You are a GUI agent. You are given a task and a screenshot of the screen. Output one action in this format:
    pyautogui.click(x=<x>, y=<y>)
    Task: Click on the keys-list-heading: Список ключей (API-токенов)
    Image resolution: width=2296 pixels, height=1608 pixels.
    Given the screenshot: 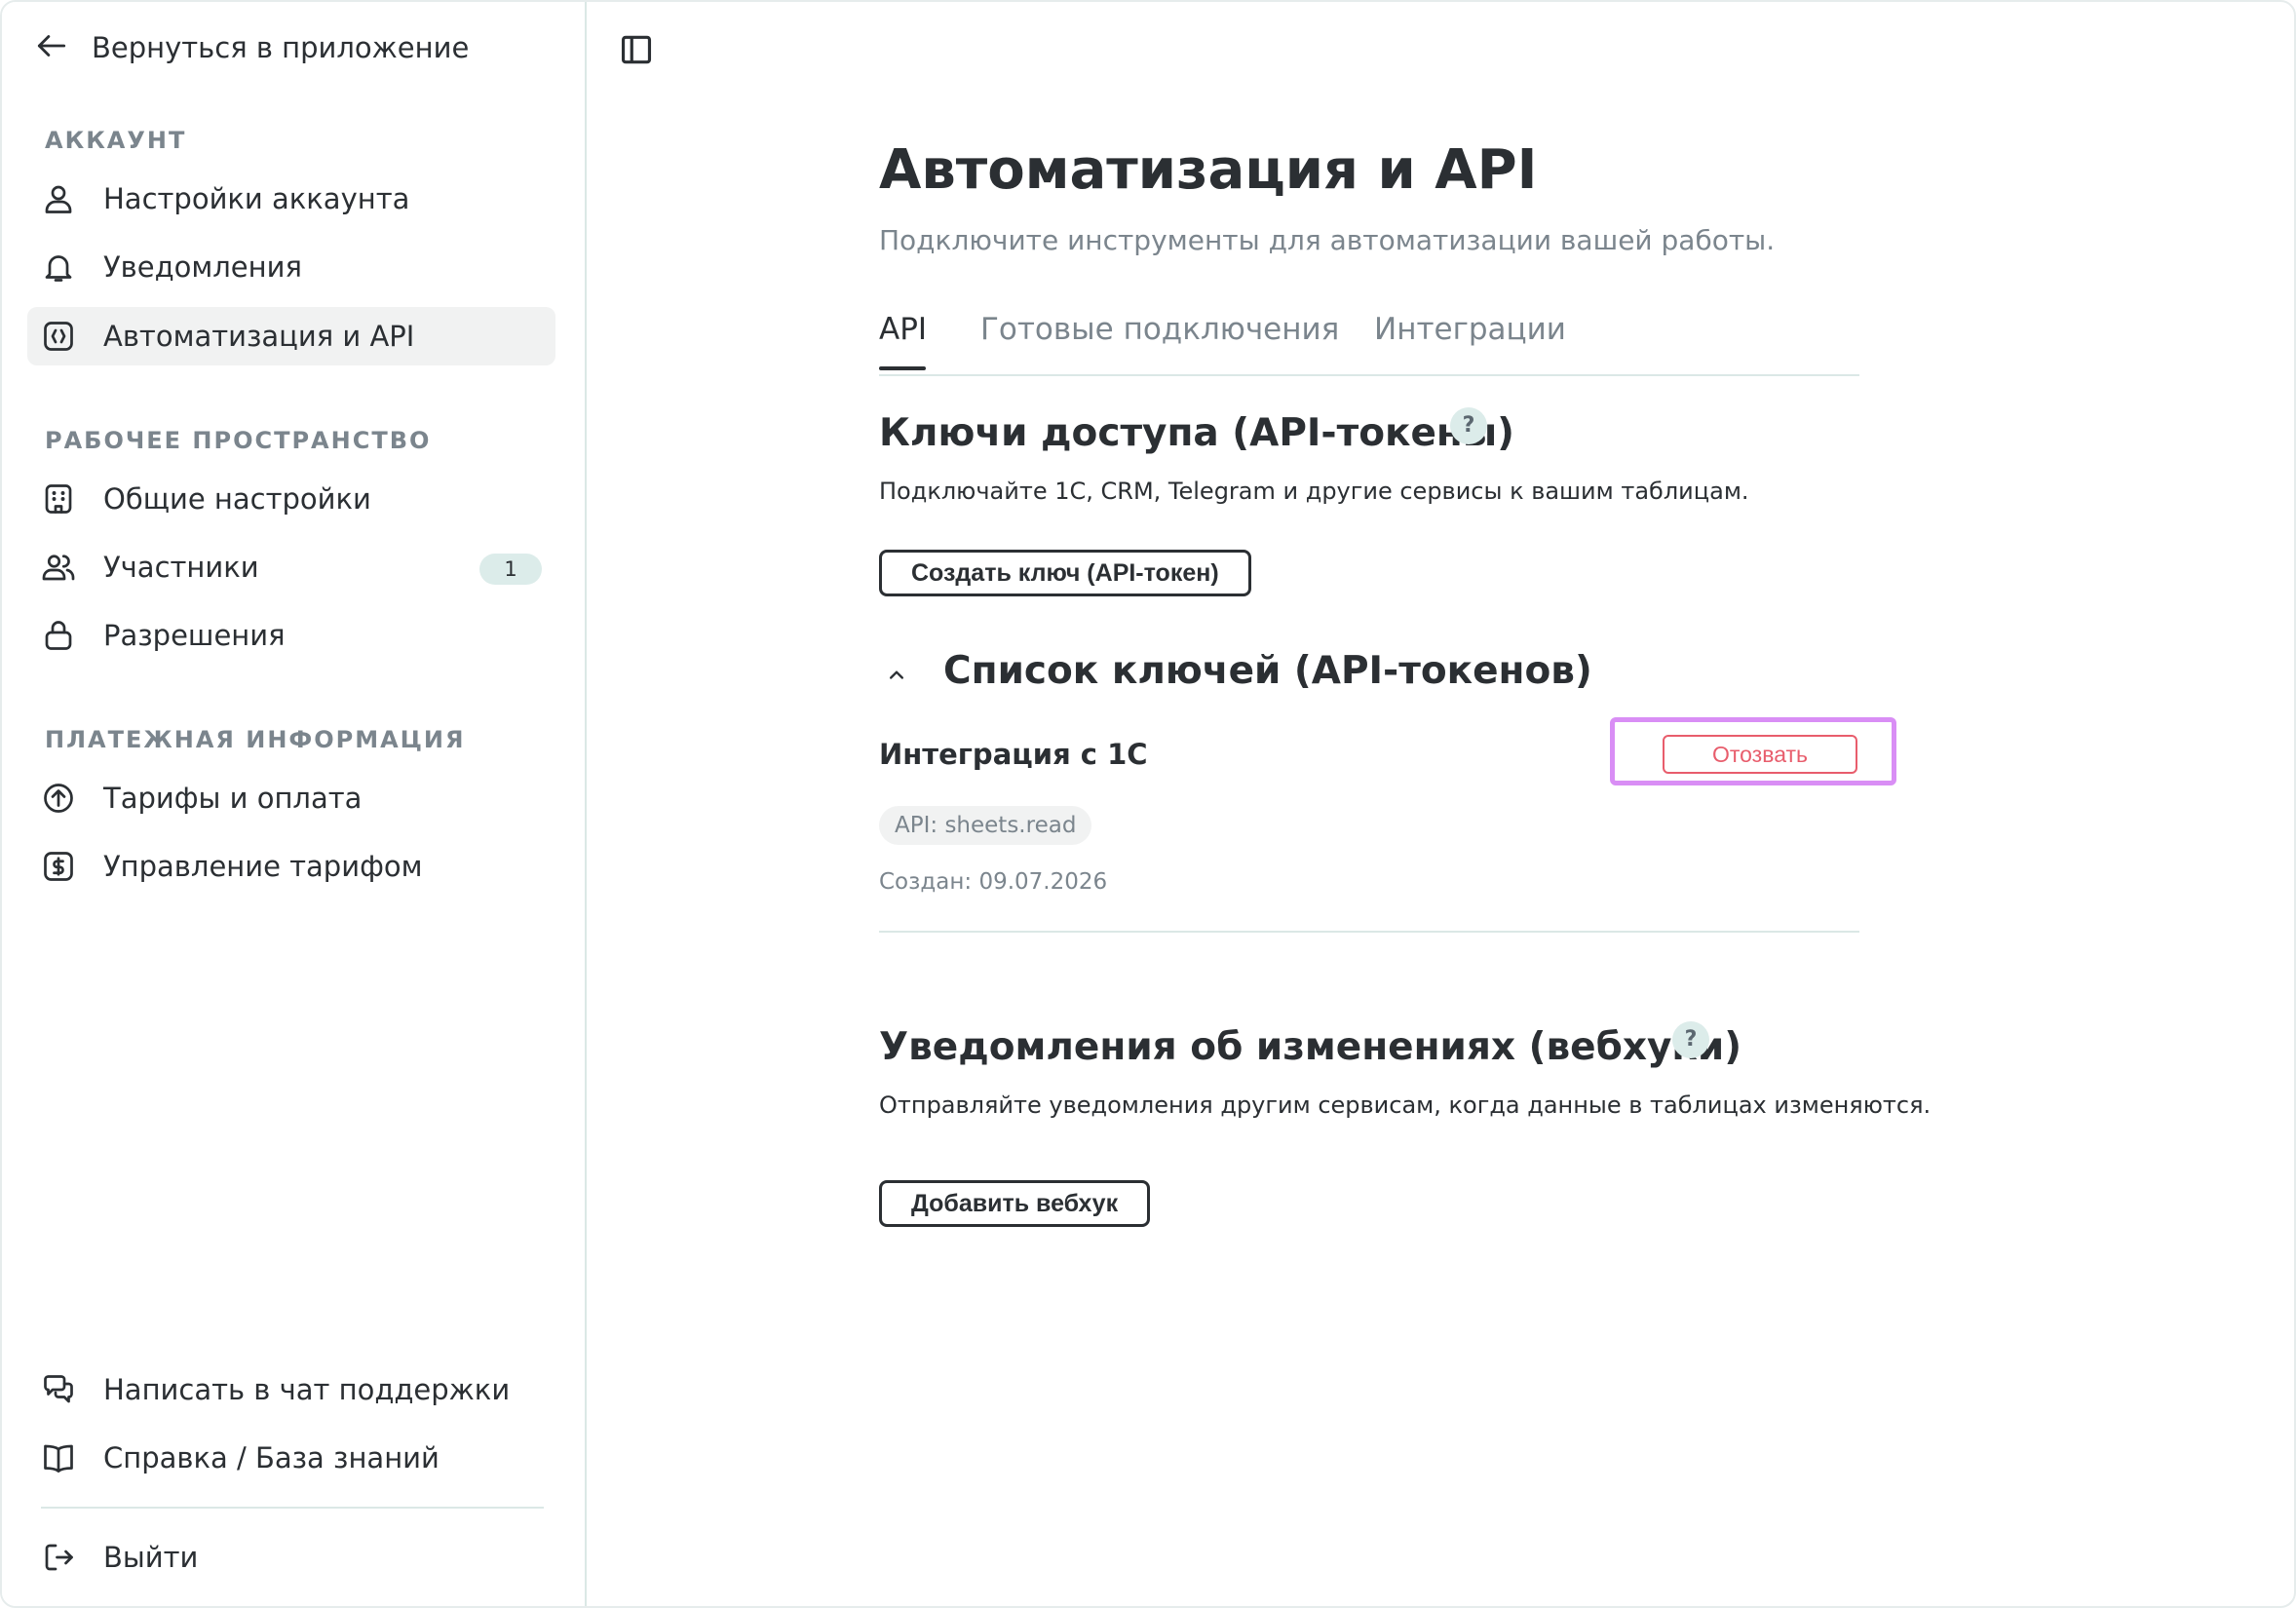 What is the action you would take?
    pyautogui.click(x=1267, y=671)
    